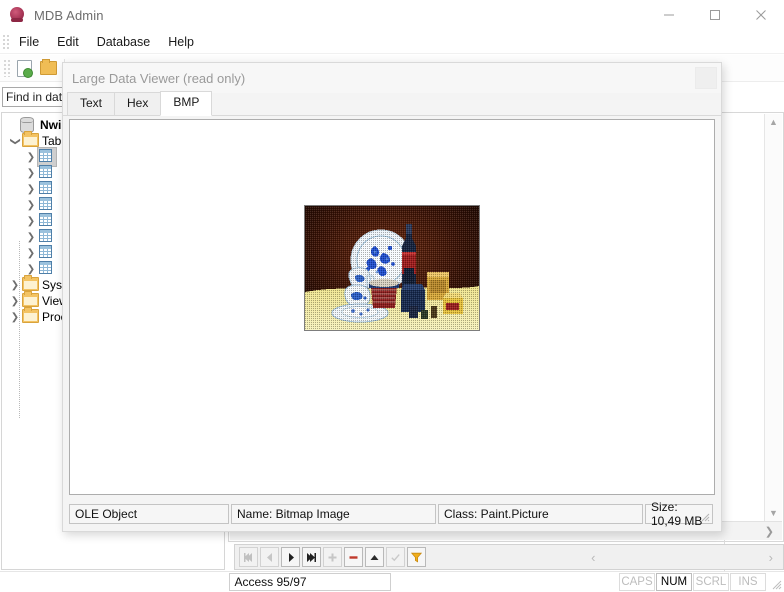 The height and width of the screenshot is (592, 784). I want to click on scroll-up-icon: ▲, so click(773, 122).